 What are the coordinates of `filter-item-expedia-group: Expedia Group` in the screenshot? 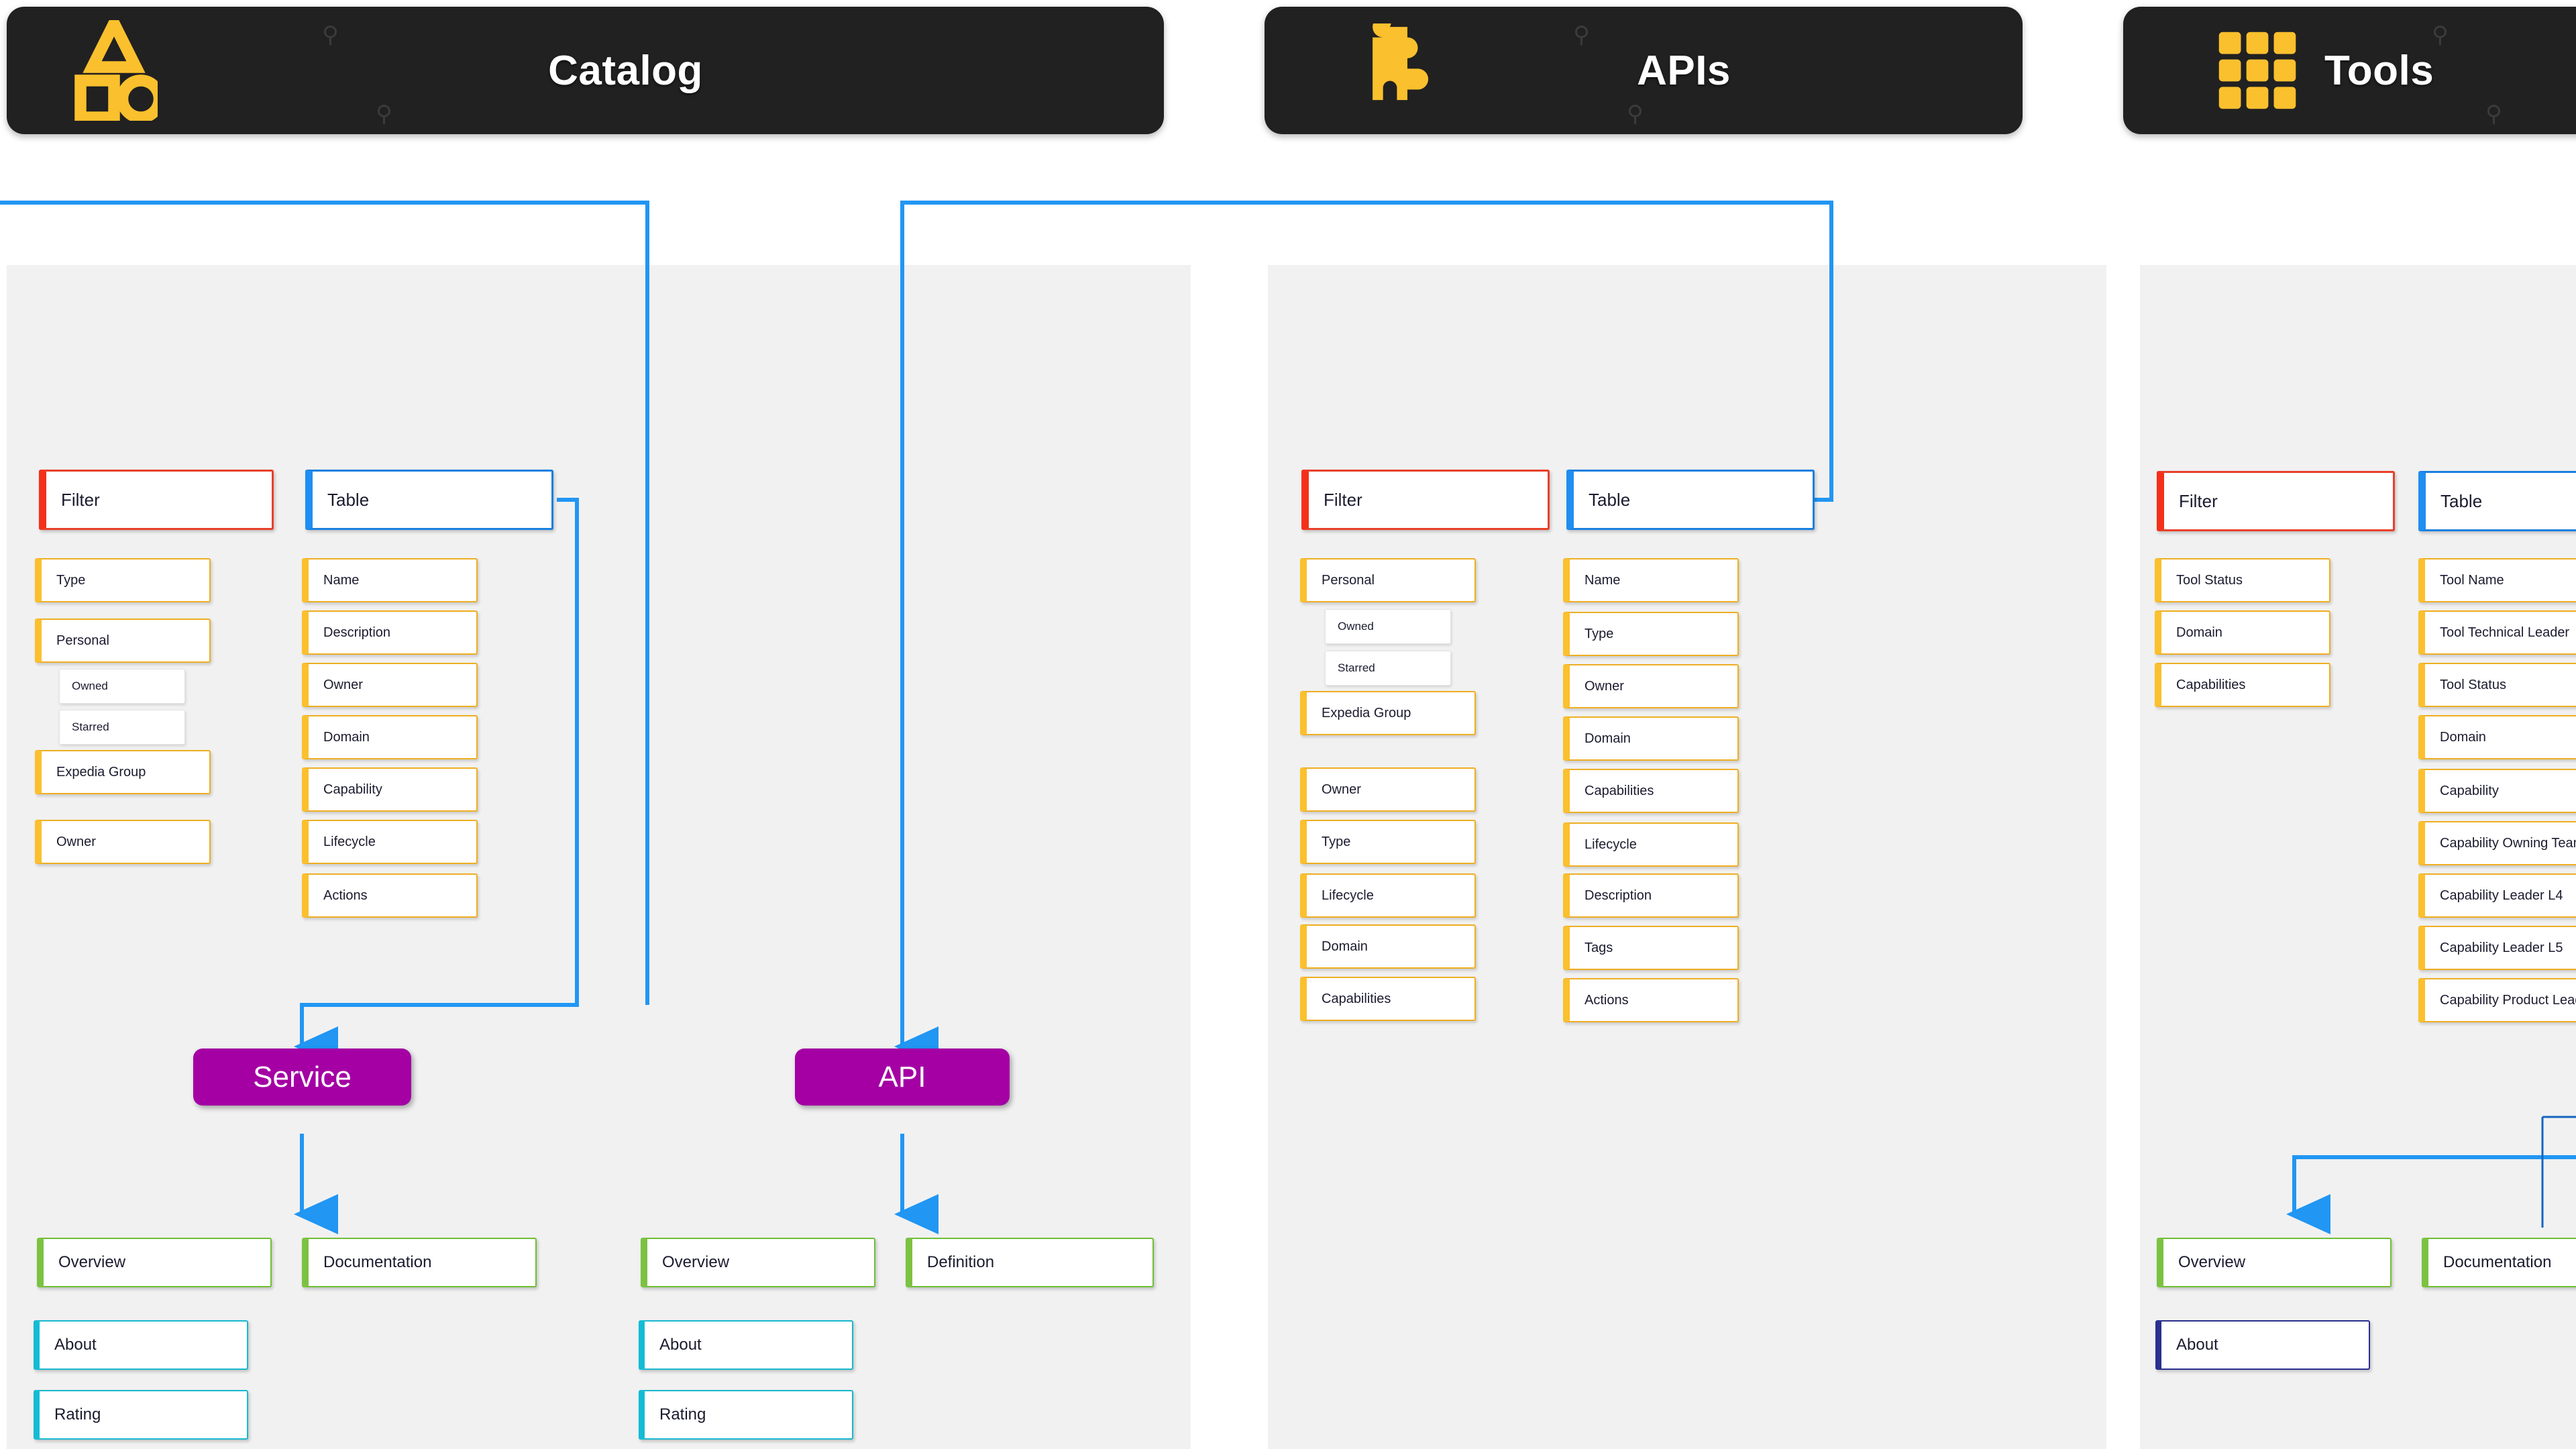 It's located at (123, 772).